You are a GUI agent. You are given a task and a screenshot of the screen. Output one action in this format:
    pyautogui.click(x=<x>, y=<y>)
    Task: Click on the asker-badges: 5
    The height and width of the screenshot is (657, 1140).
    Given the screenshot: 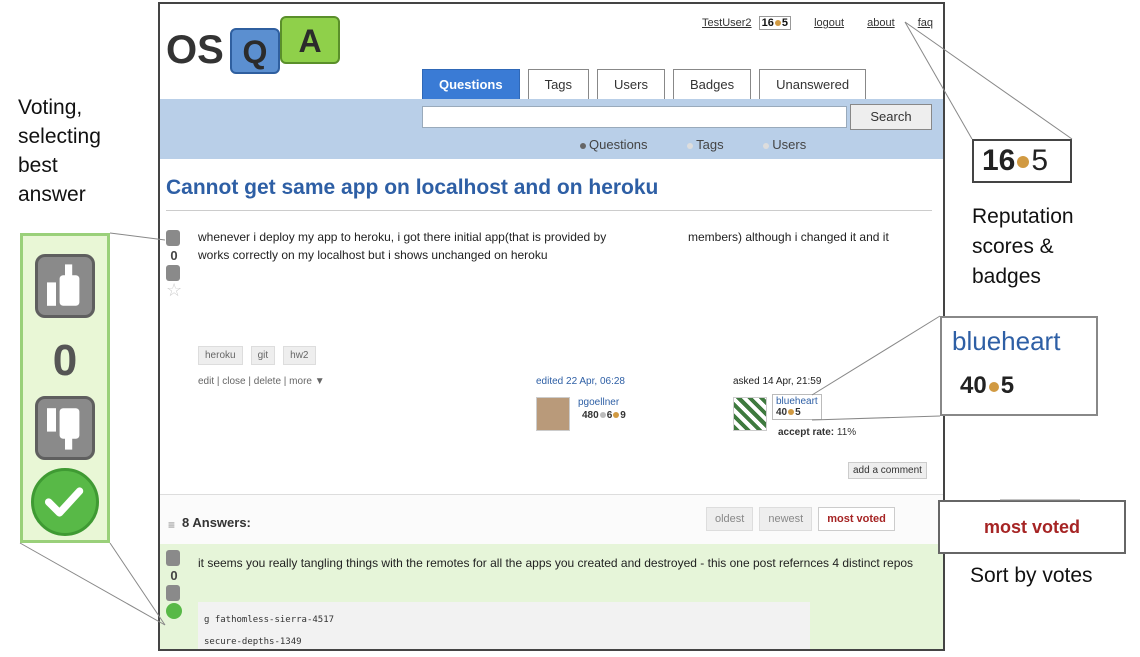 What is the action you would take?
    pyautogui.click(x=798, y=412)
    